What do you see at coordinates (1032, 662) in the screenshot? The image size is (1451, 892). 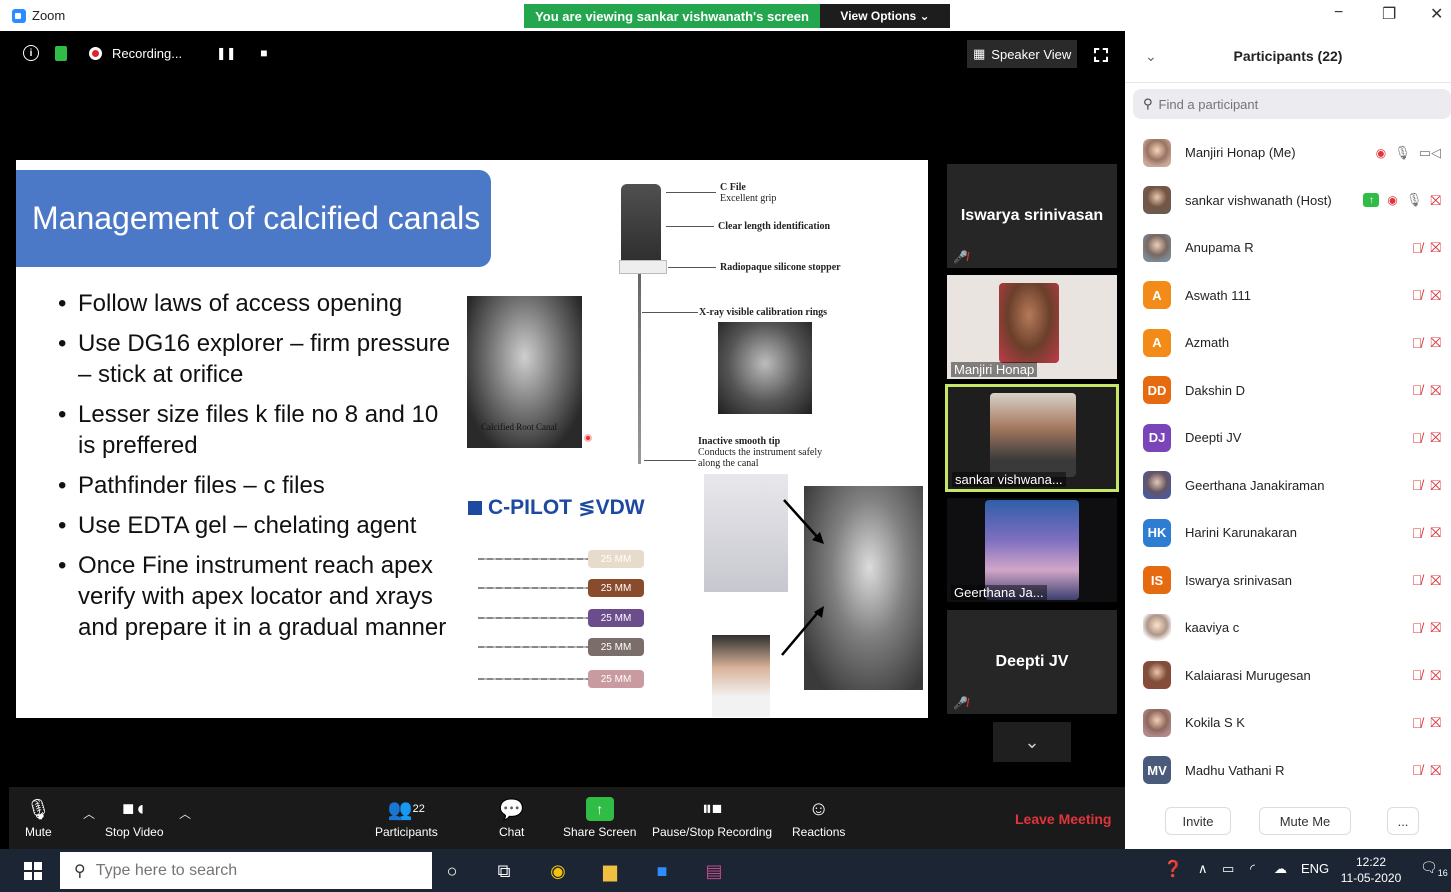 I see `video-tile: Deepti JV 🎤̸` at bounding box center [1032, 662].